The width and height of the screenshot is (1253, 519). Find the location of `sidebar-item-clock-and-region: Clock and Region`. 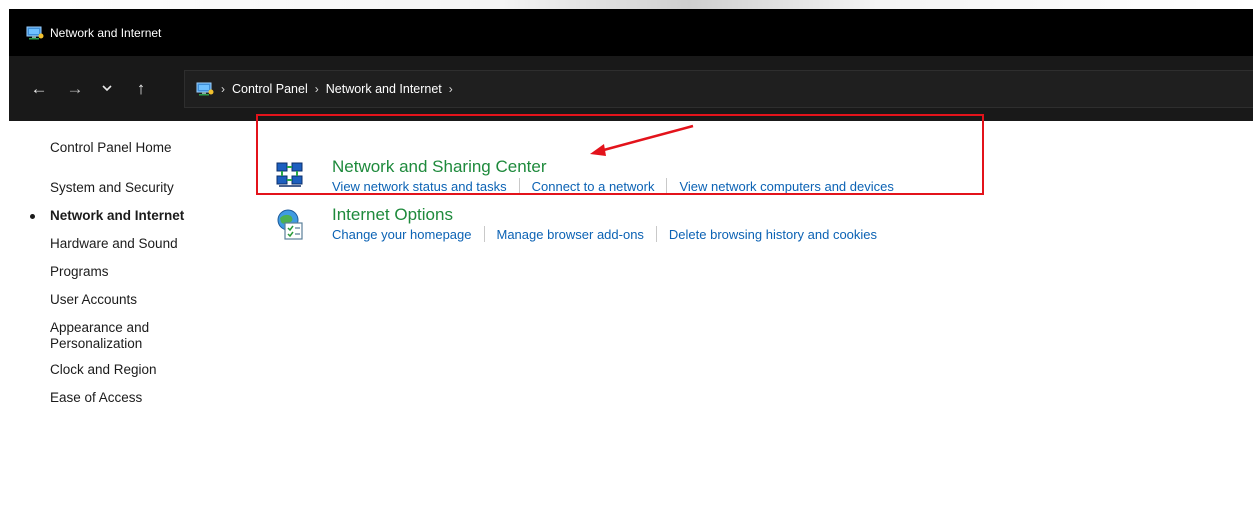

sidebar-item-clock-and-region: Clock and Region is located at coordinates (103, 370).